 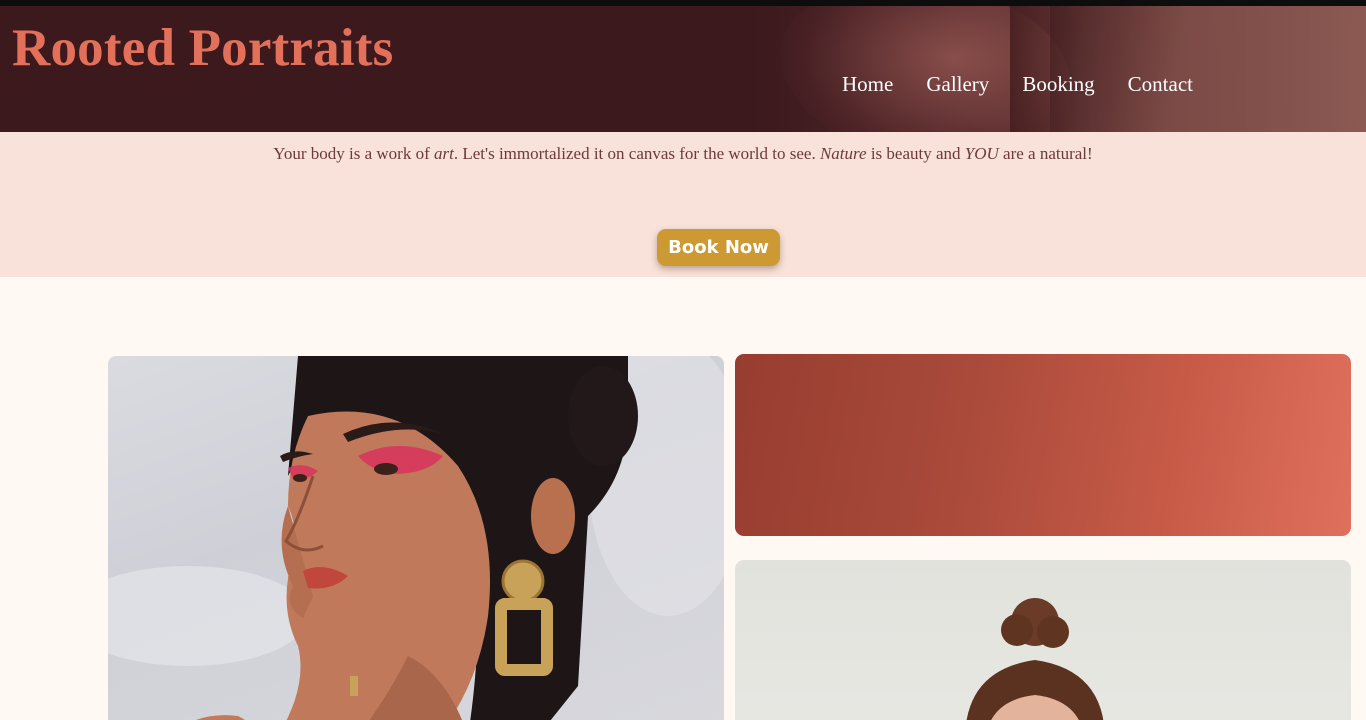 What do you see at coordinates (1058, 84) in the screenshot?
I see `nav-link-booking: Booking` at bounding box center [1058, 84].